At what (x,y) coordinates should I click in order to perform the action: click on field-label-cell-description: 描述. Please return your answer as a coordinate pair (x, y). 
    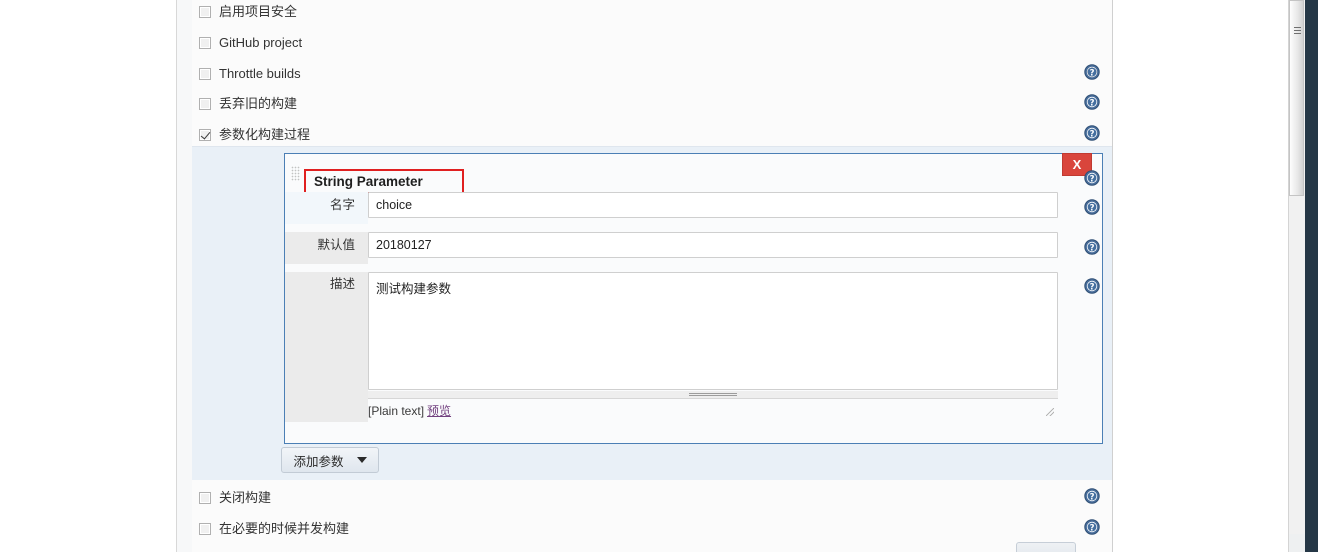
    Looking at the image, I should click on (326, 347).